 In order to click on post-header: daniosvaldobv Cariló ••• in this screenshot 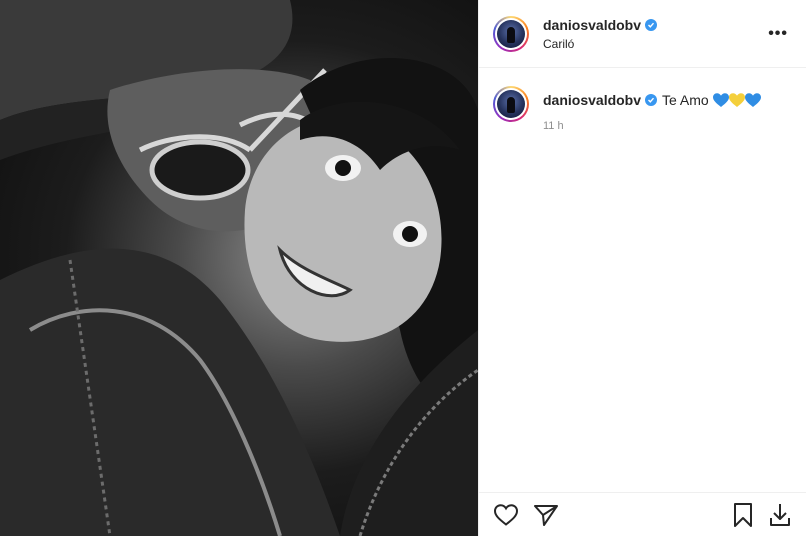, I will do `click(642, 34)`.